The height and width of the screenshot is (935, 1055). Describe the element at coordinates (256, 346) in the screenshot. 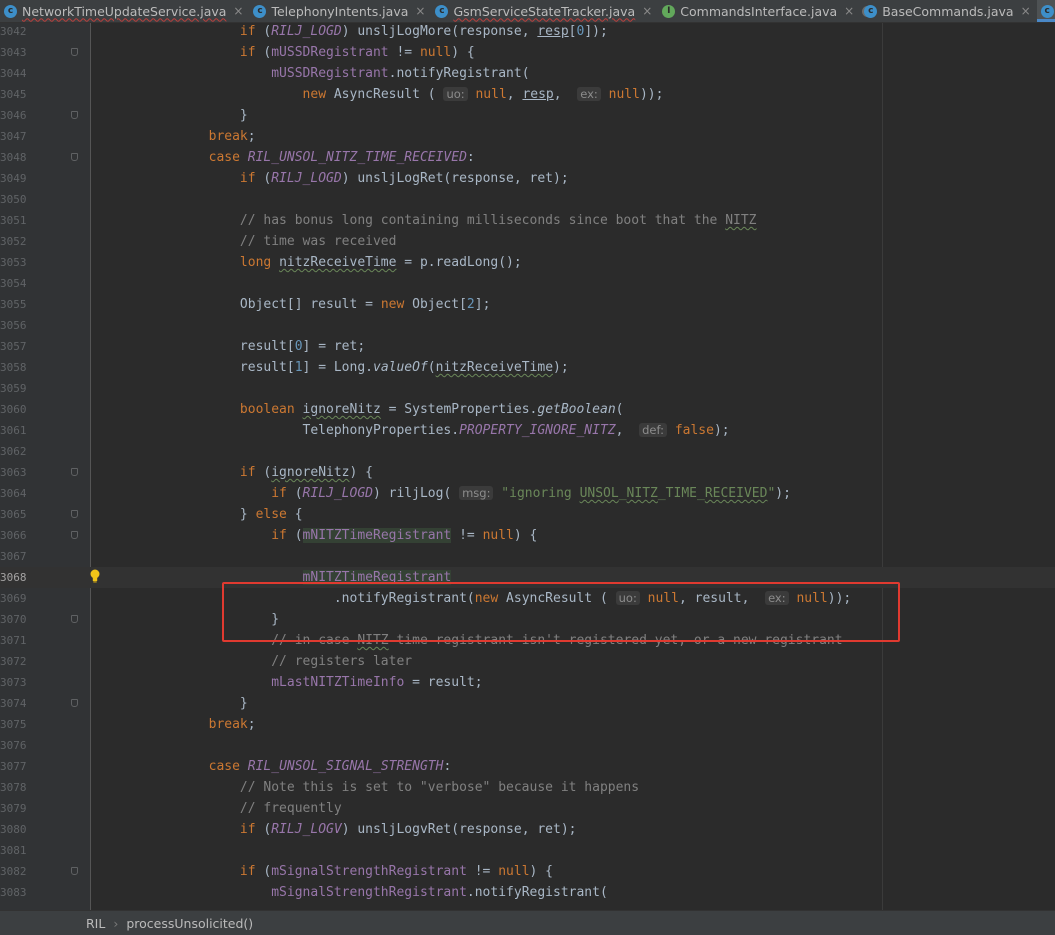

I see `code-text: result[0] = ret;` at that location.